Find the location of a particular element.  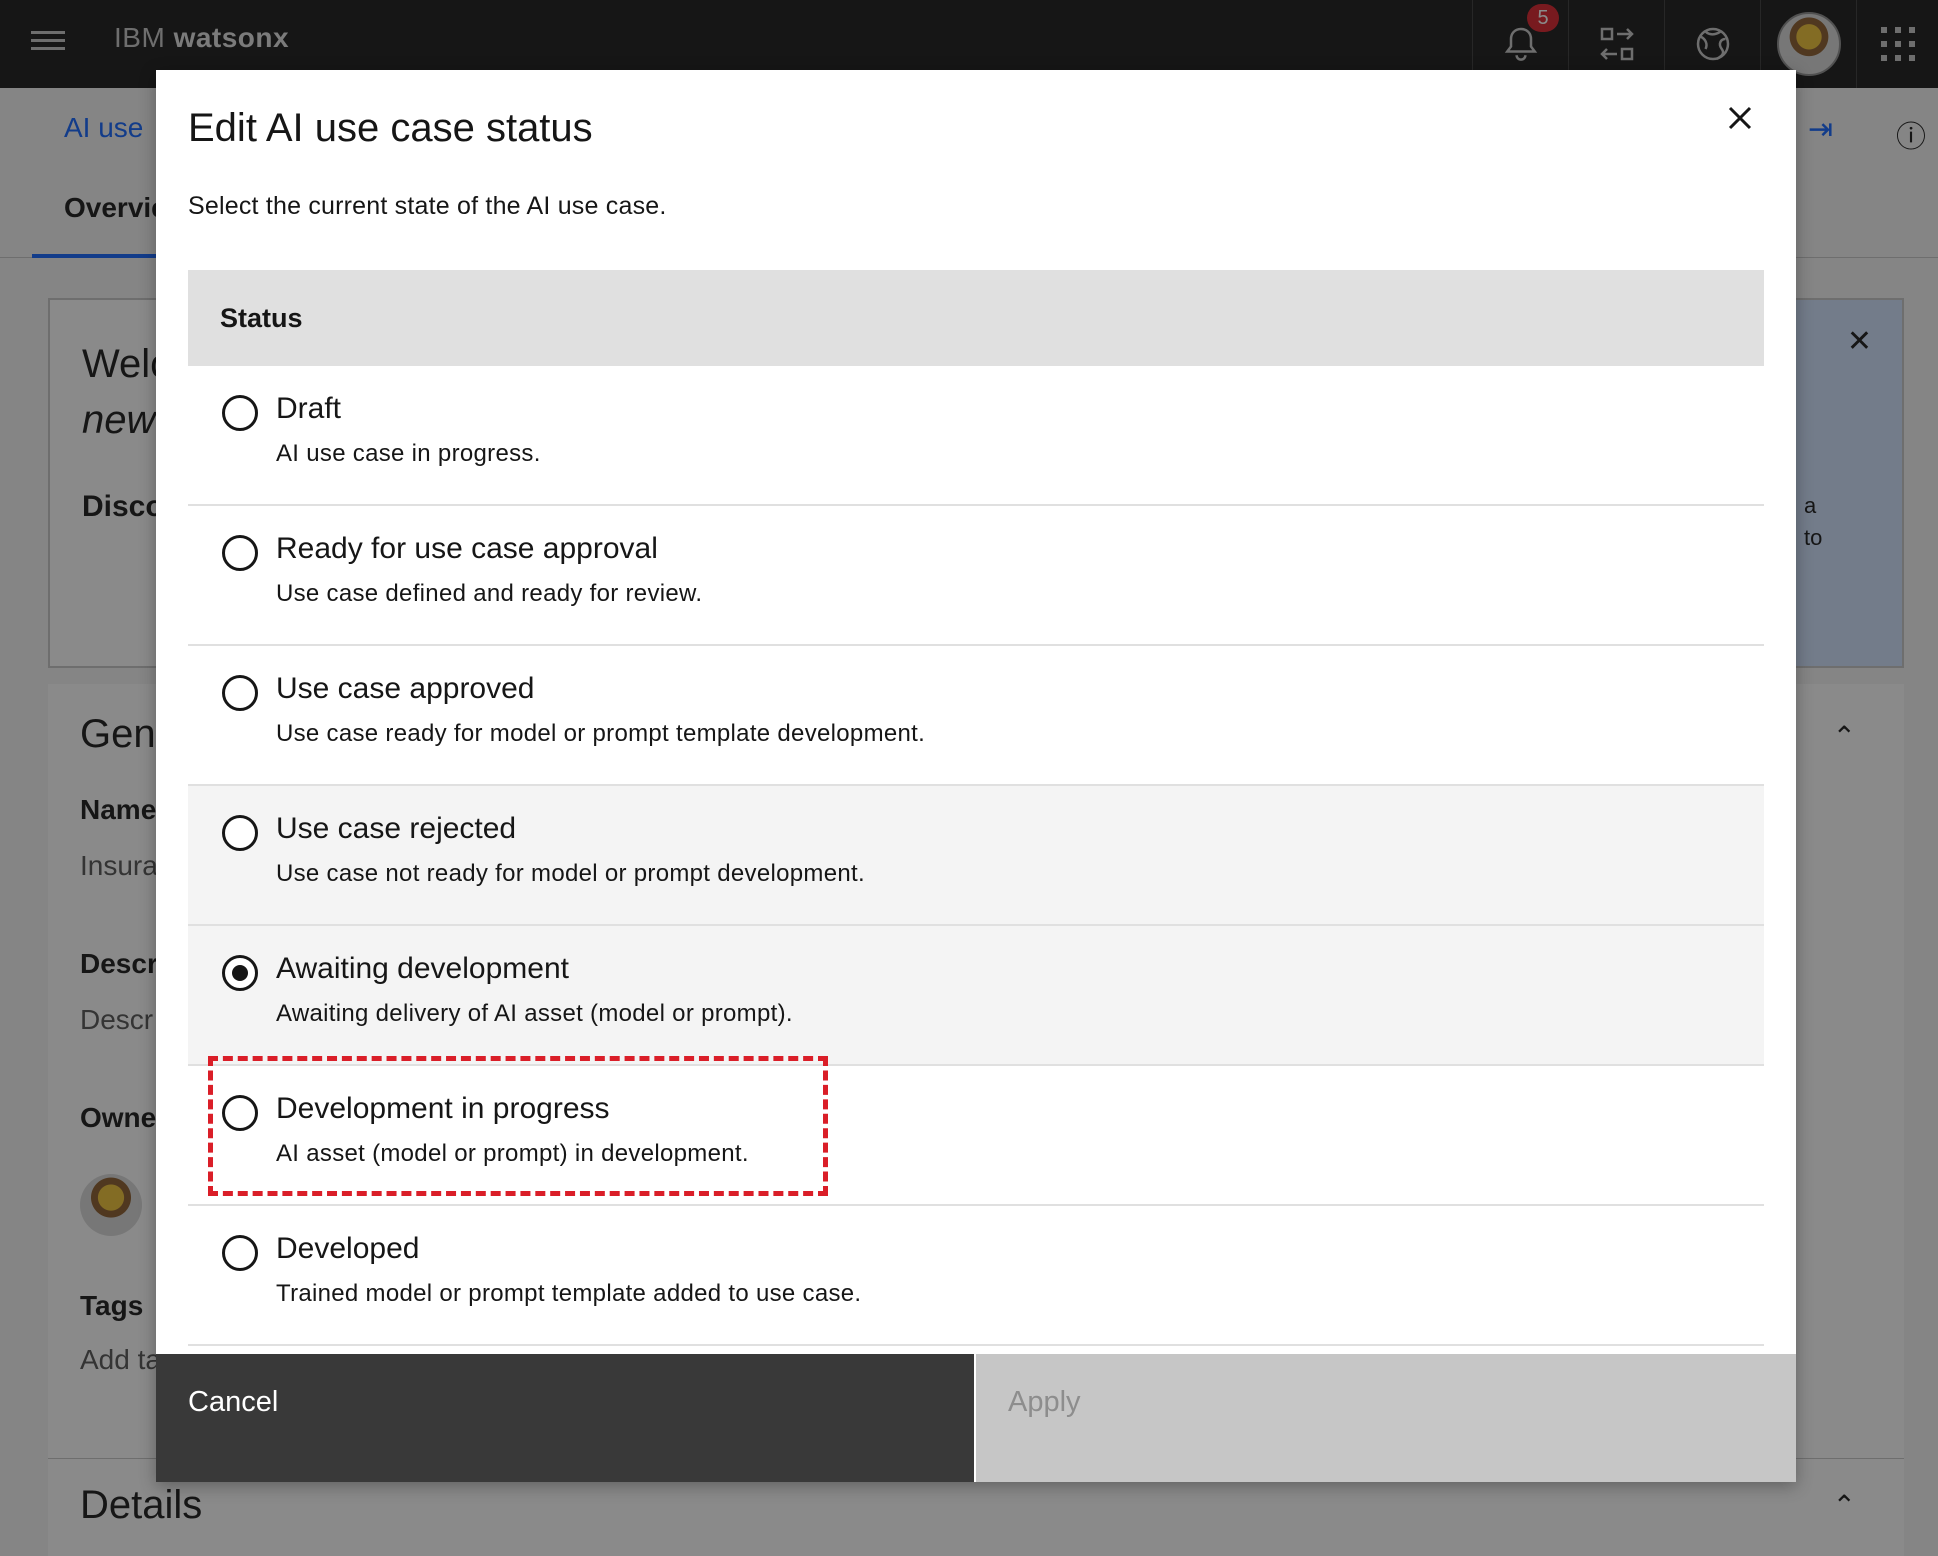

close-button is located at coordinates (1740, 118).